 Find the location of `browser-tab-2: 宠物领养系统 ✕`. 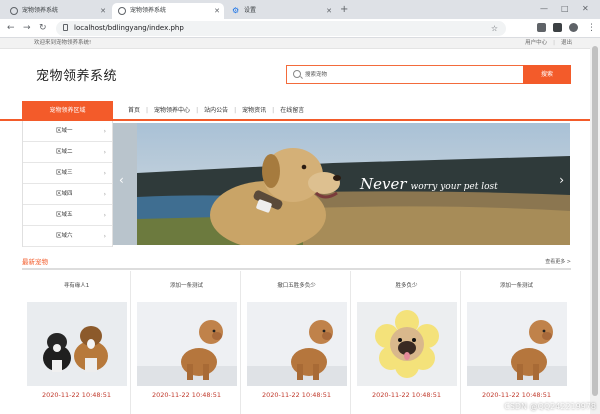

browser-tab-2: 宠物领养系统 ✕ is located at coordinates (168, 11).